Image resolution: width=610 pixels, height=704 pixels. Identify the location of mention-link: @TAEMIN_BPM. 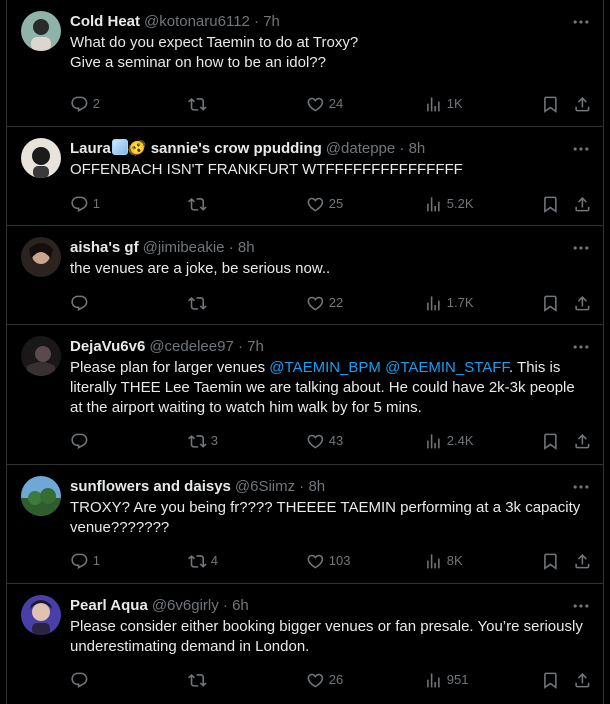
(325, 367).